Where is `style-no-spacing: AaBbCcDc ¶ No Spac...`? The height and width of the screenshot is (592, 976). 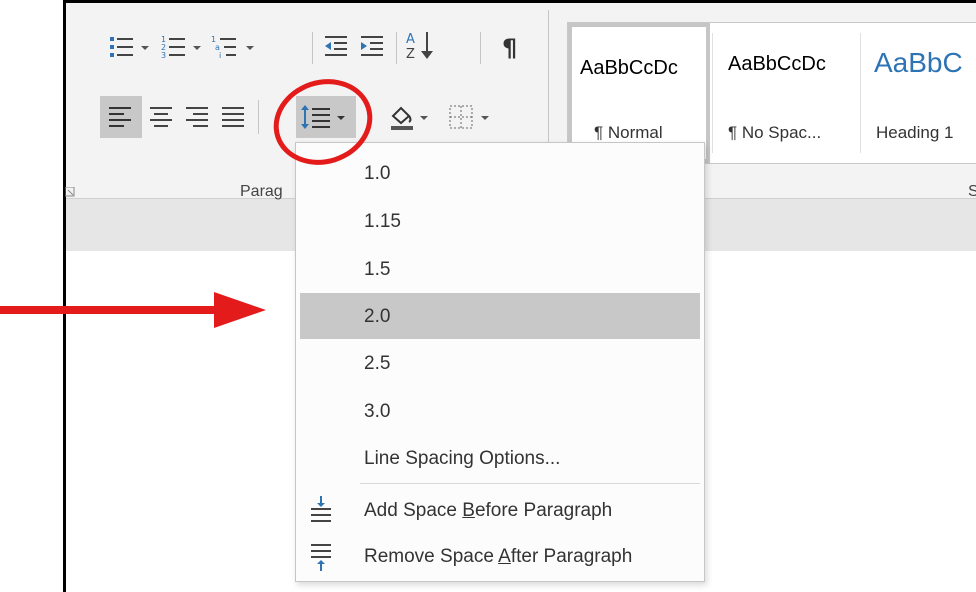 style-no-spacing: AaBbCcDc ¶ No Spac... is located at coordinates (785, 93).